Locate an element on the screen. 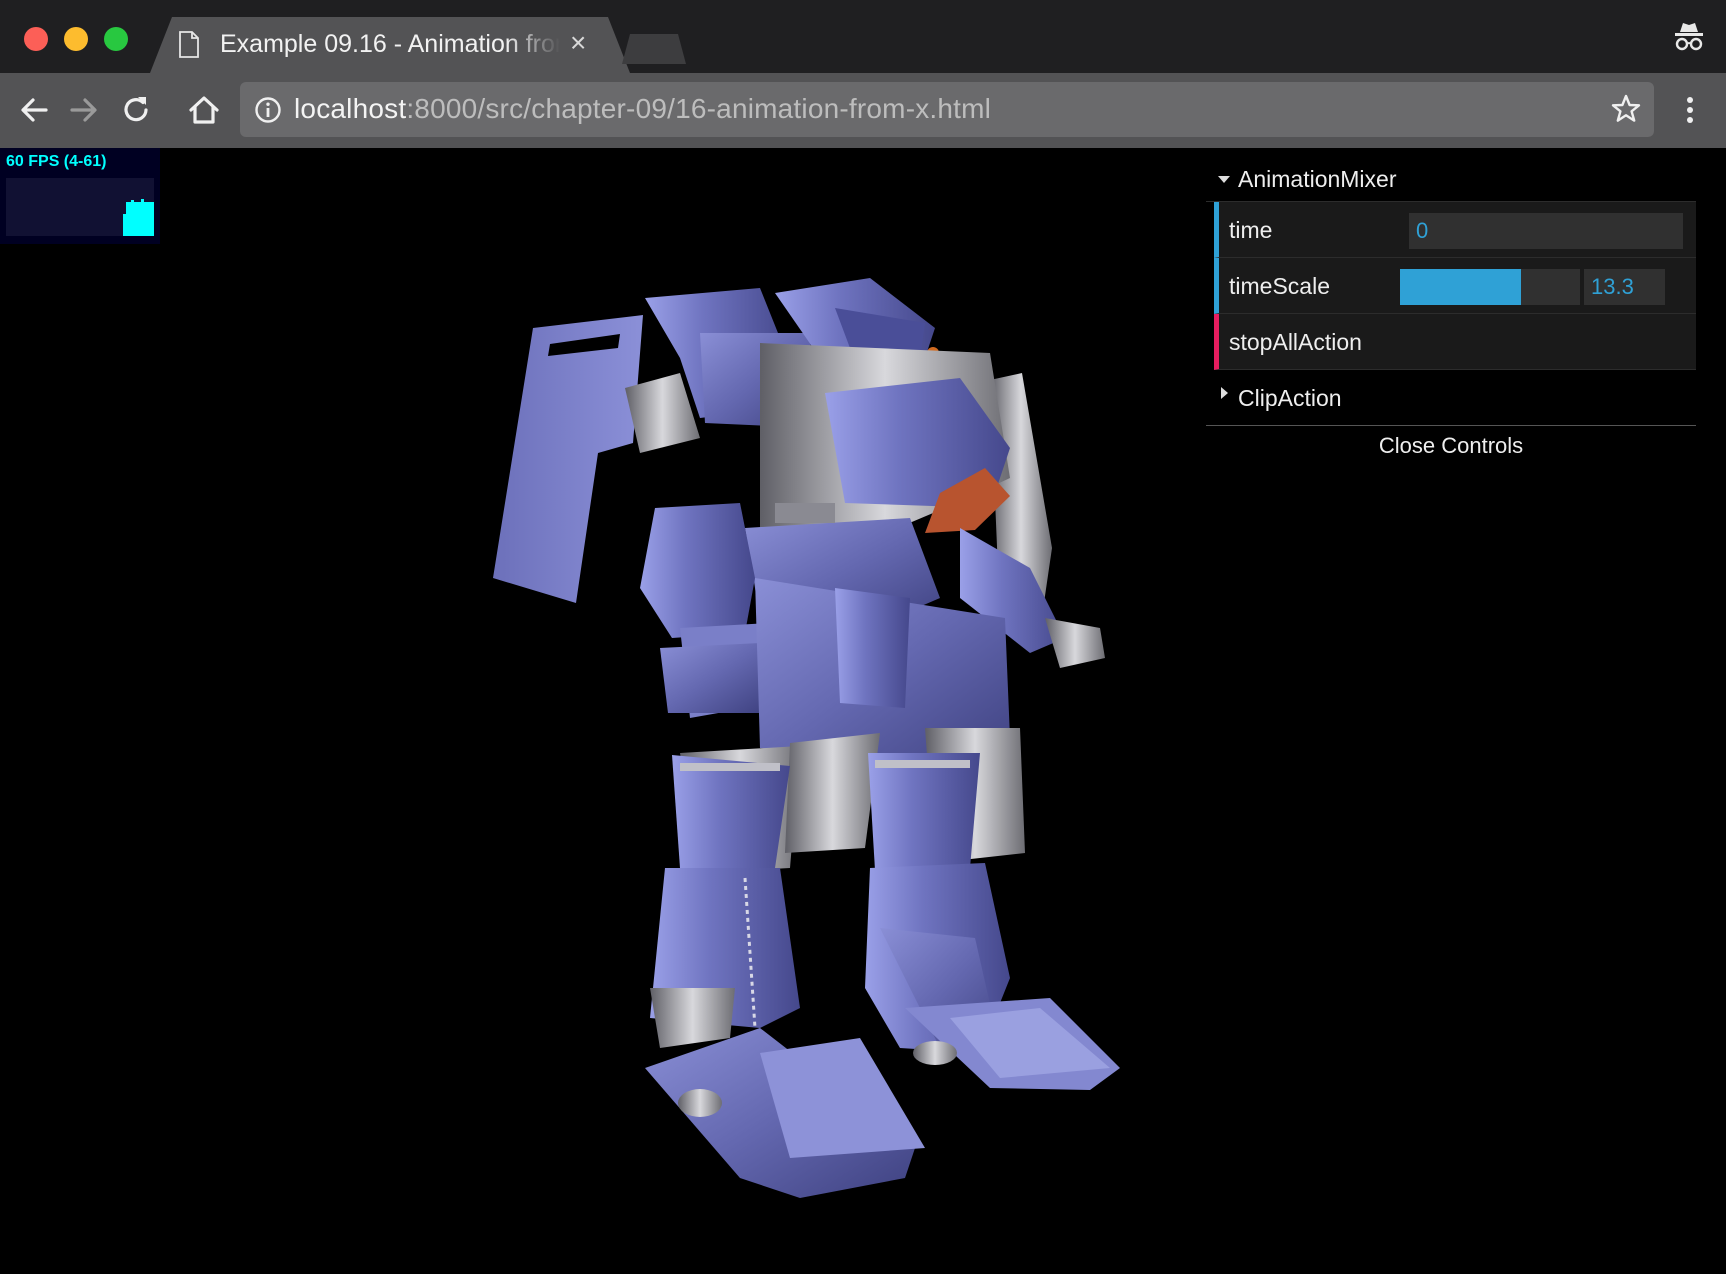  browser-menu-icon is located at coordinates (1690, 110).